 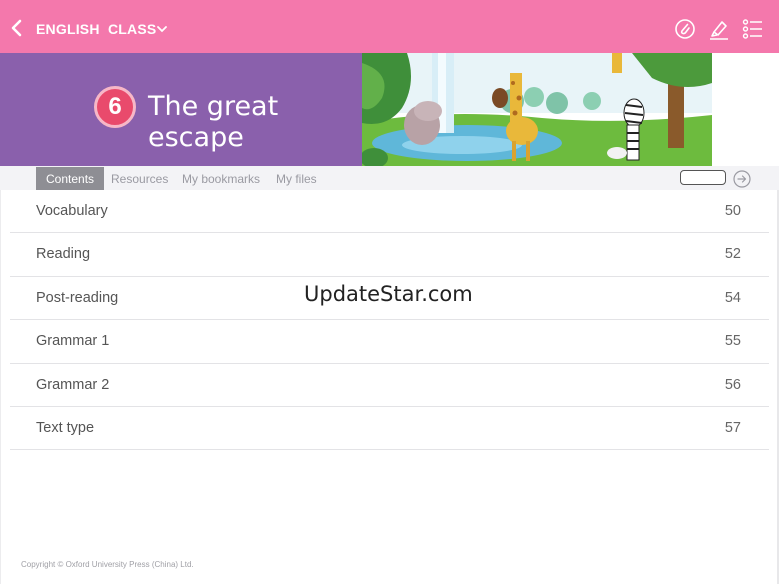 I want to click on tab-my-bookmarks: My bookmarks, so click(x=221, y=178).